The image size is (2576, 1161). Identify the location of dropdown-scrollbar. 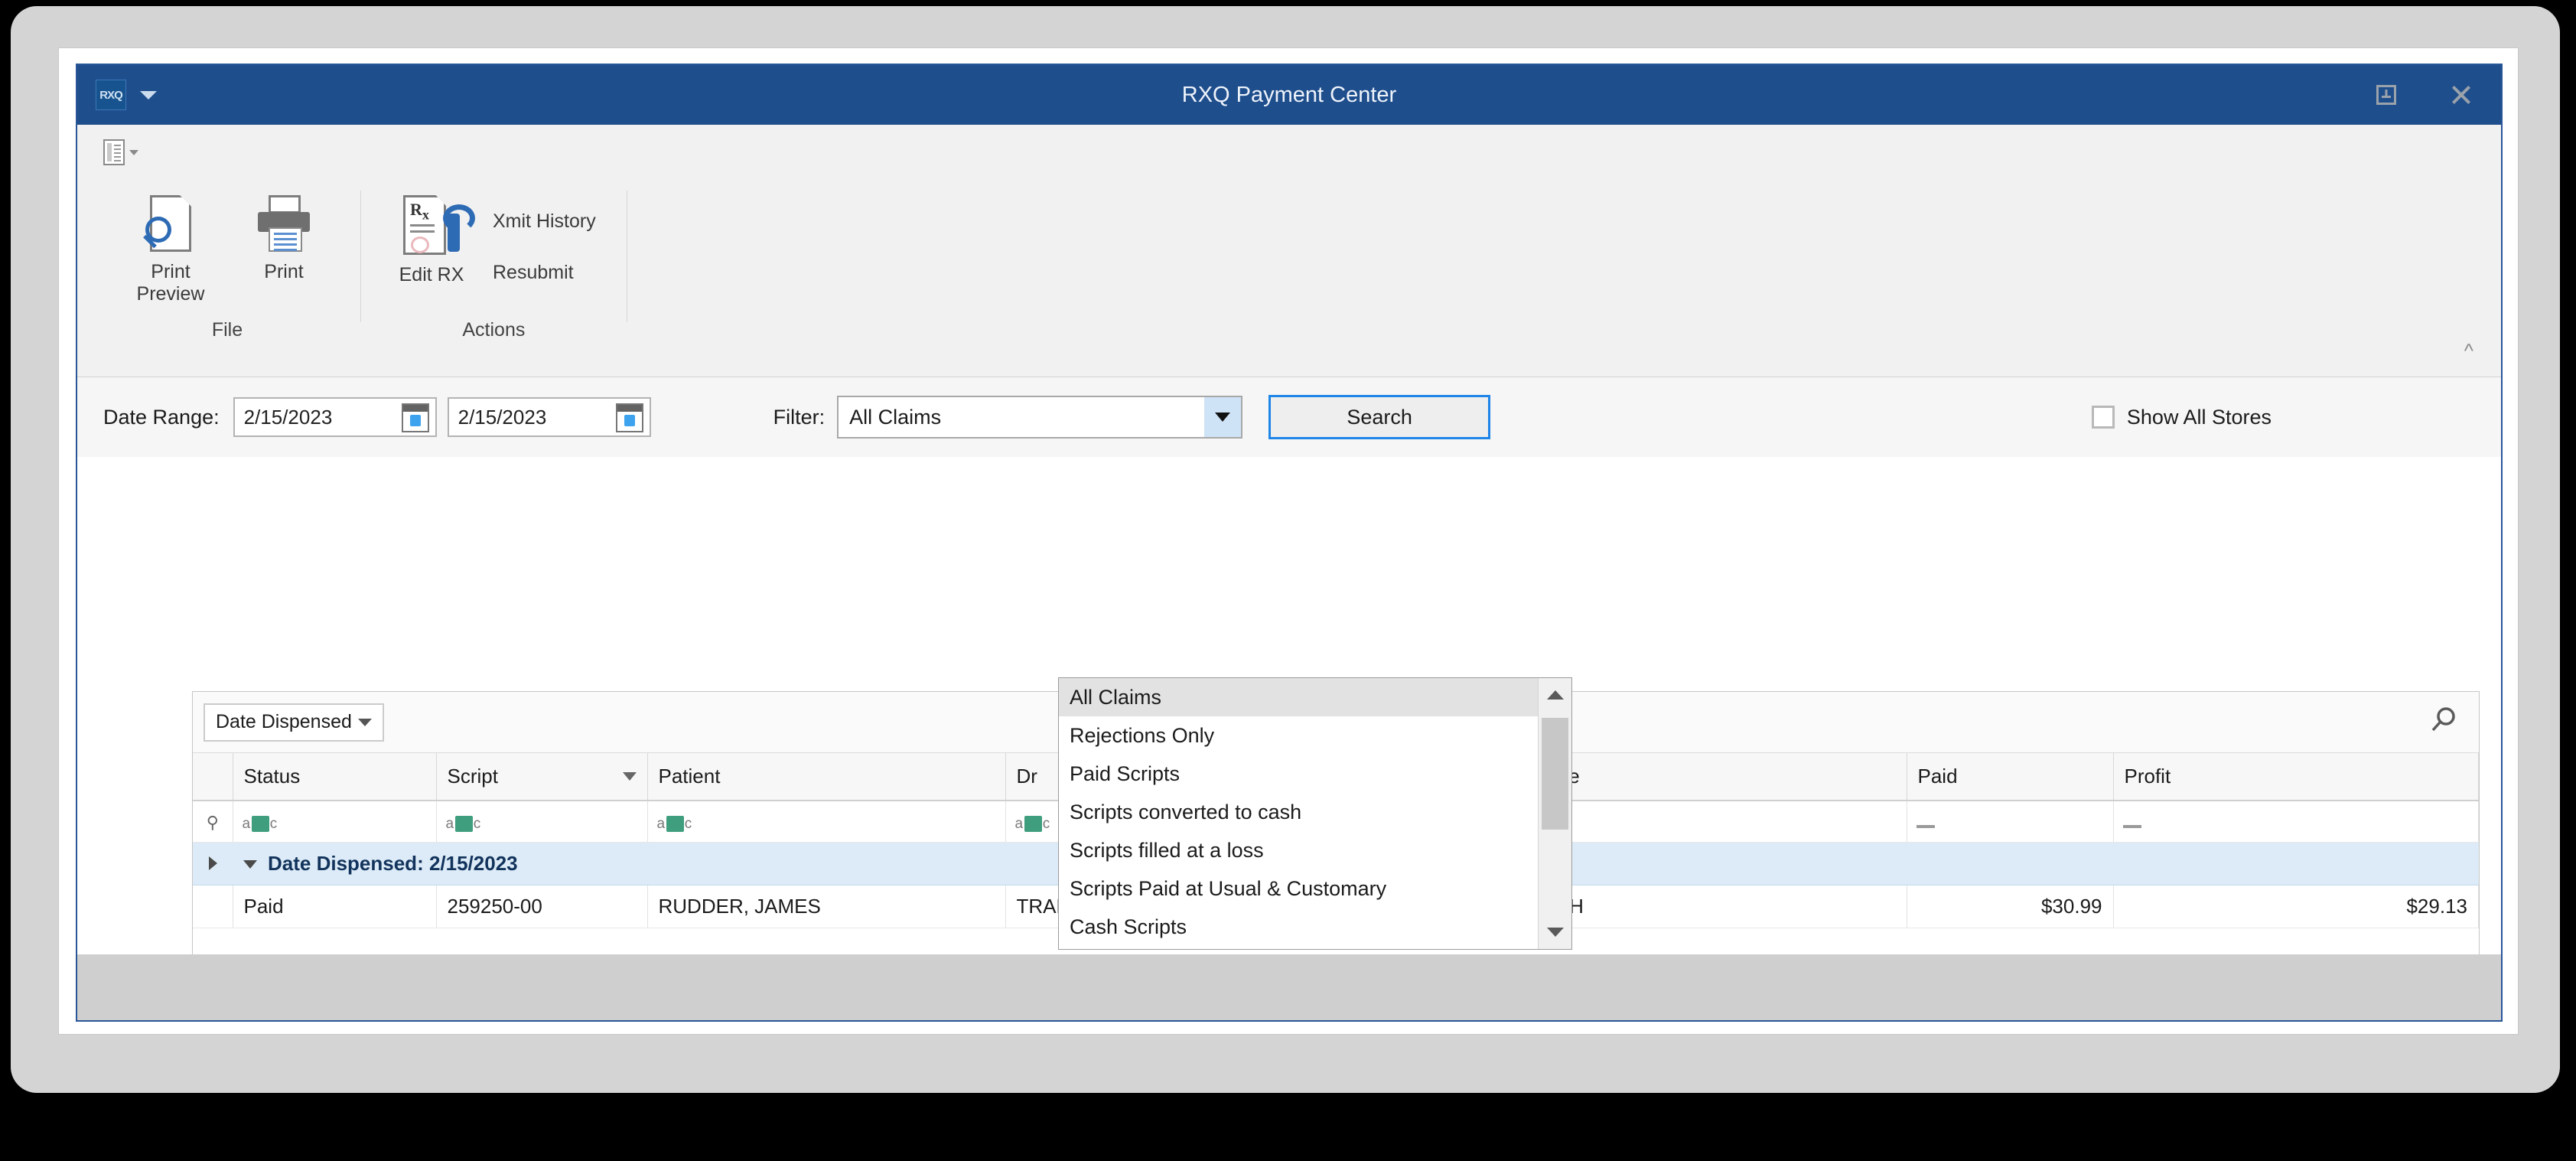
(1555, 813).